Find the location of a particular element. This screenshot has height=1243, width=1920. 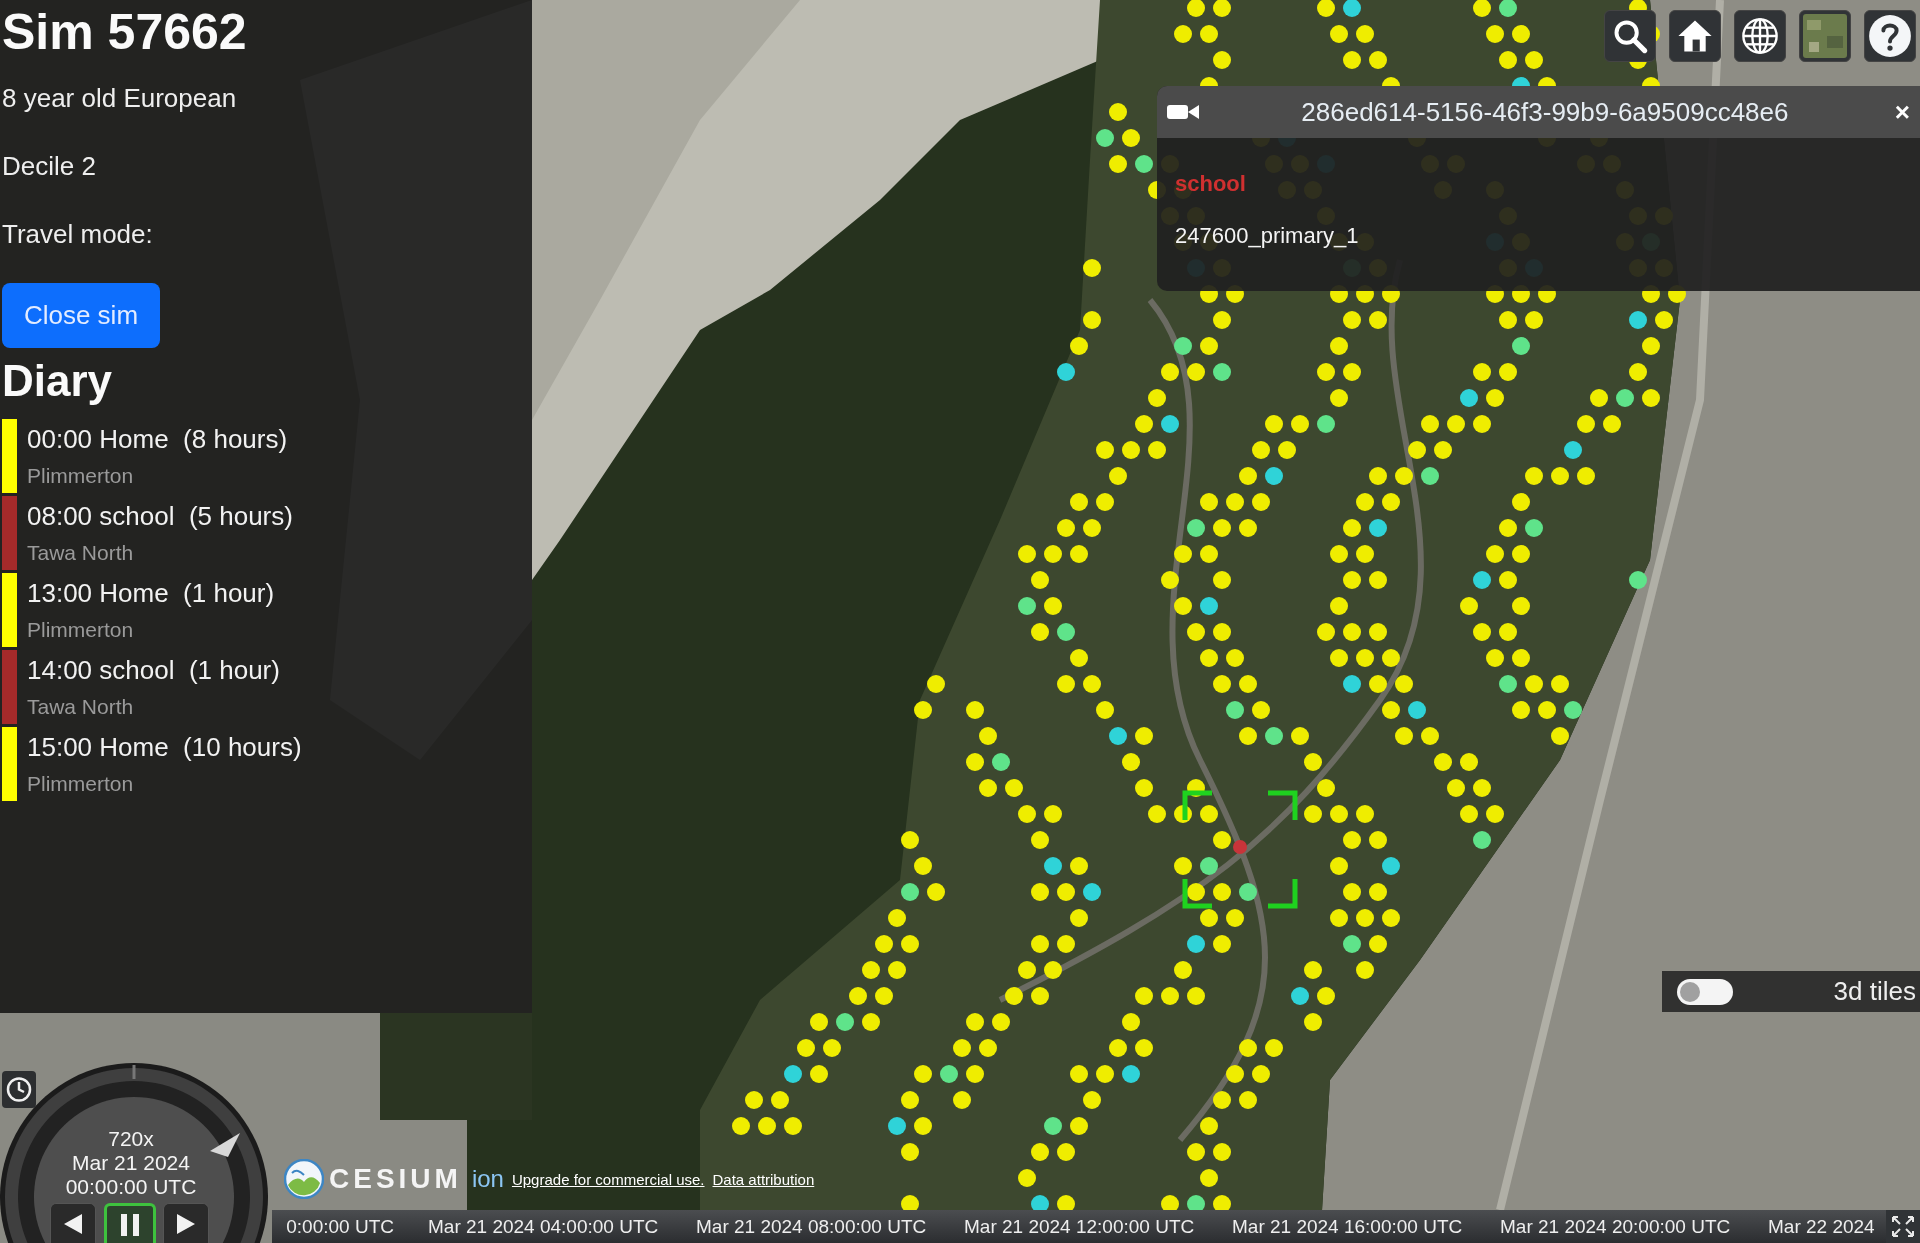

close-sim-button: Close sim is located at coordinates (81, 315).